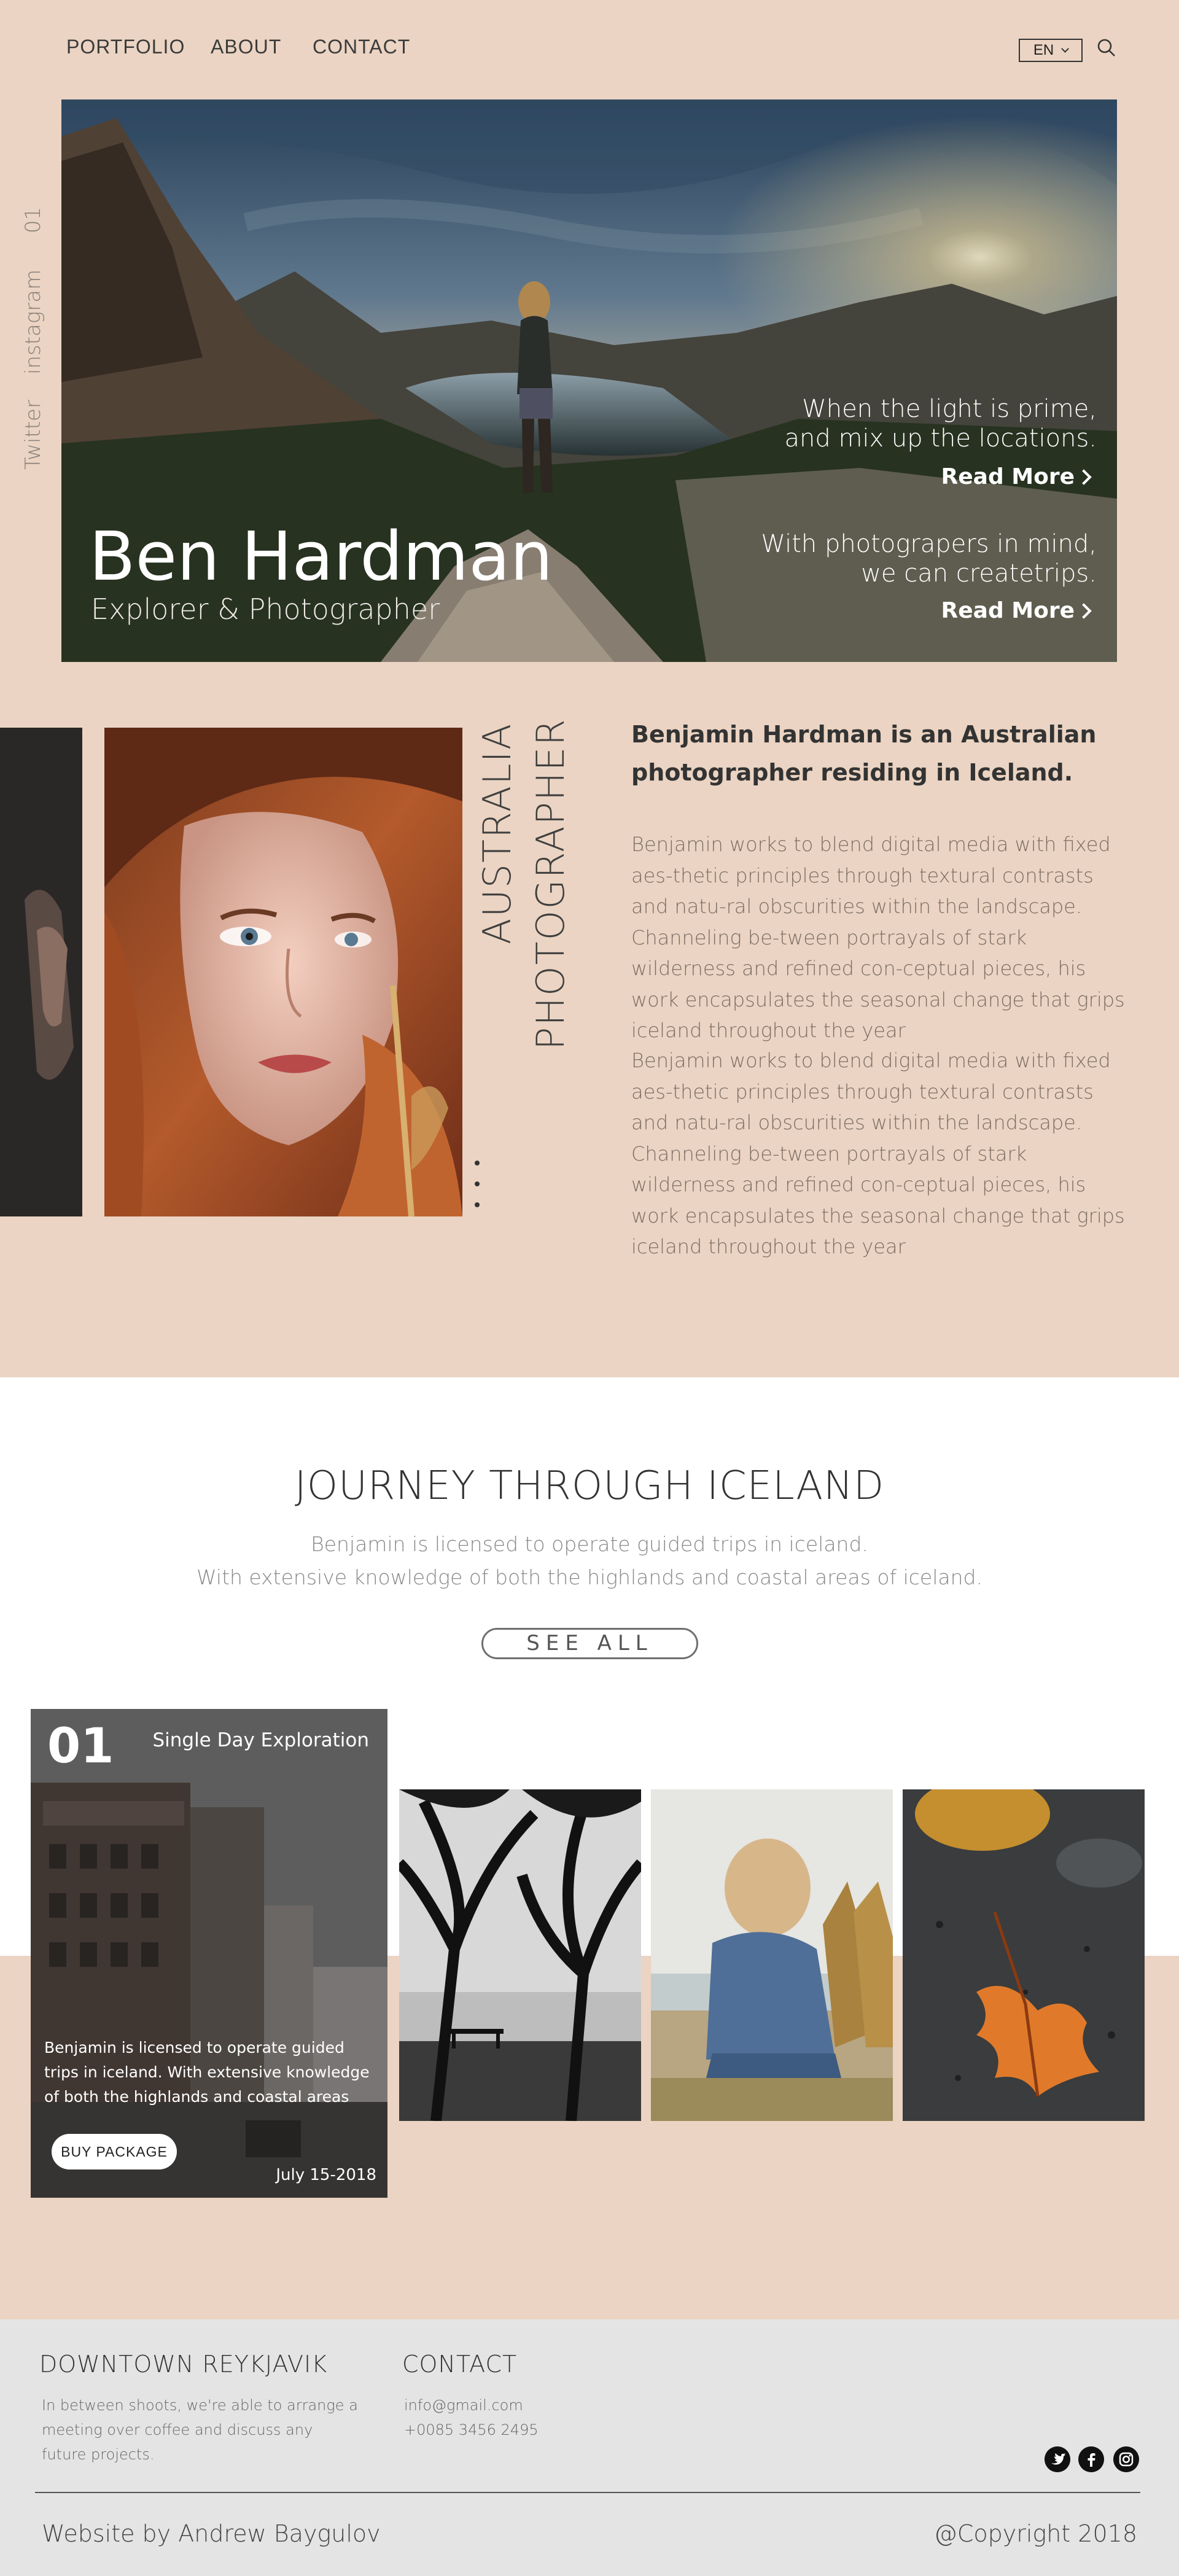 This screenshot has width=1179, height=2576. Describe the element at coordinates (979, 573) in the screenshot. I see `hero-blurb-2-line-2: we can createtrips.` at that location.